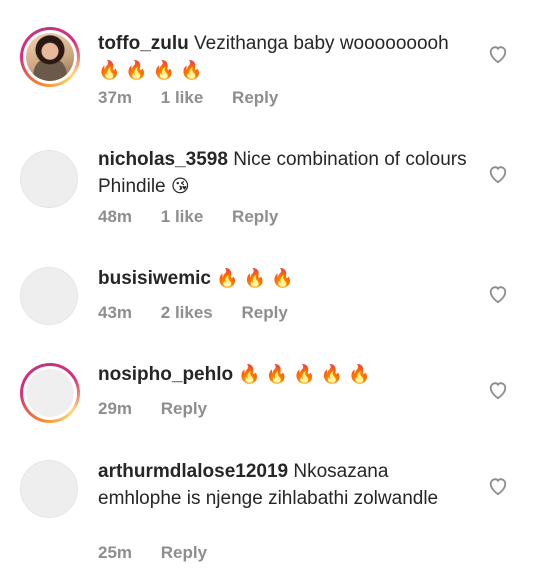 The height and width of the screenshot is (587, 540). Describe the element at coordinates (115, 408) in the screenshot. I see `comment-time: 29m` at that location.